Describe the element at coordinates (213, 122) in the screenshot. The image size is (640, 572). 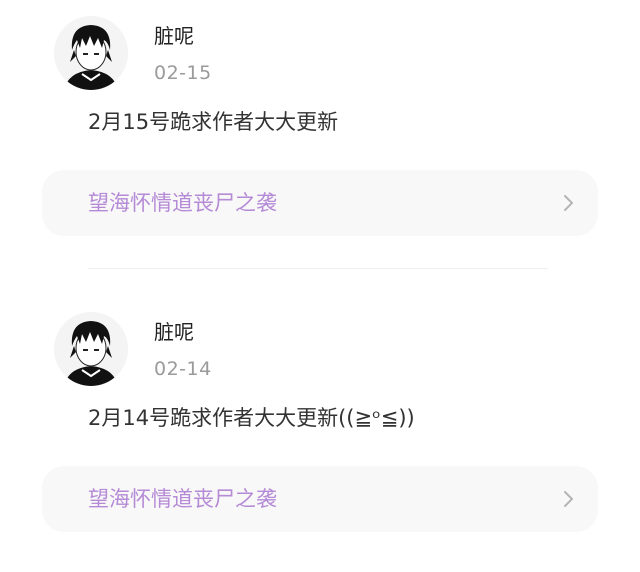
I see `comment-text: 2月15号跪求作者大大更新` at that location.